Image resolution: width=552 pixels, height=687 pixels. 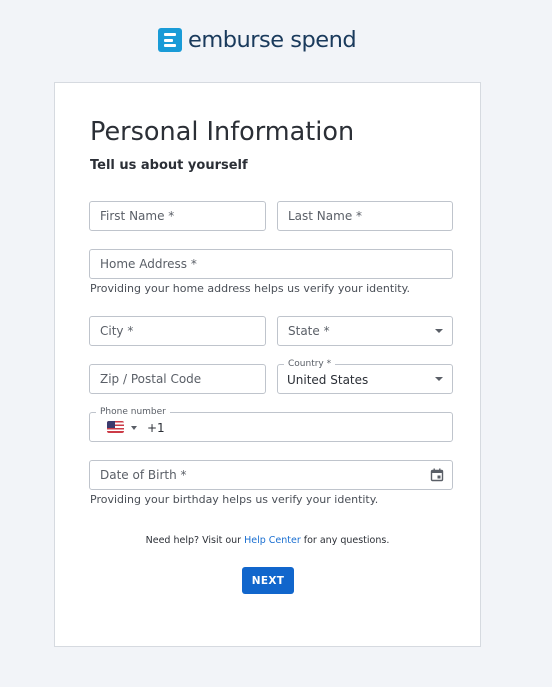 I want to click on last-name-field: Last Name *, so click(x=365, y=216).